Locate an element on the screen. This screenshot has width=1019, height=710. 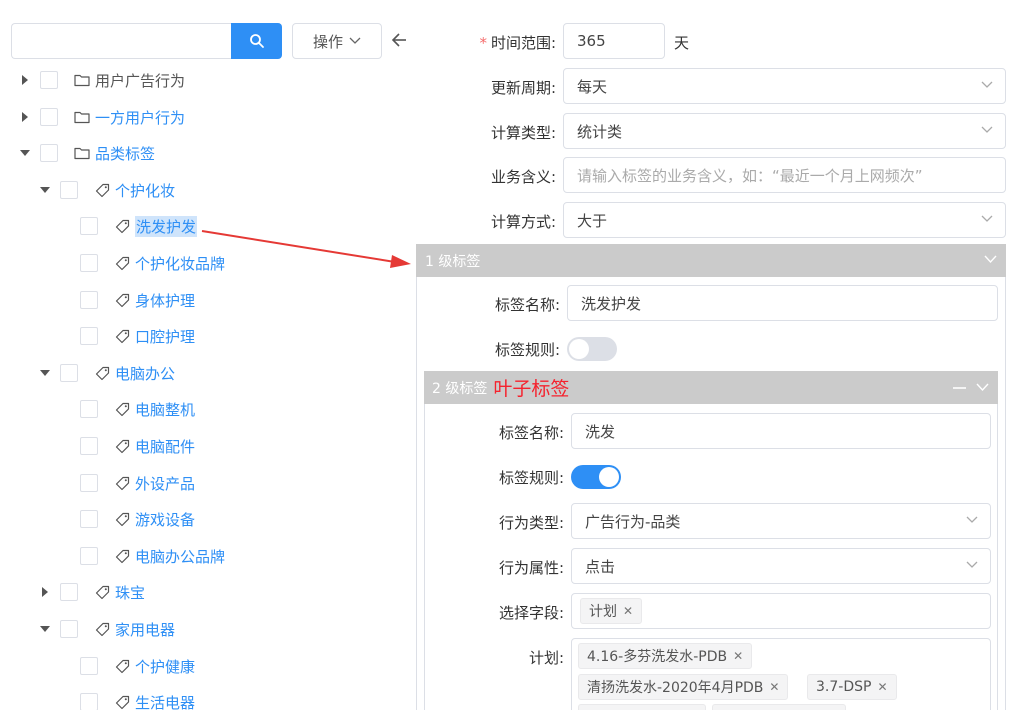
plan-tag: 4.16-多芬洗发水-PDB ✕ is located at coordinates (665, 656).